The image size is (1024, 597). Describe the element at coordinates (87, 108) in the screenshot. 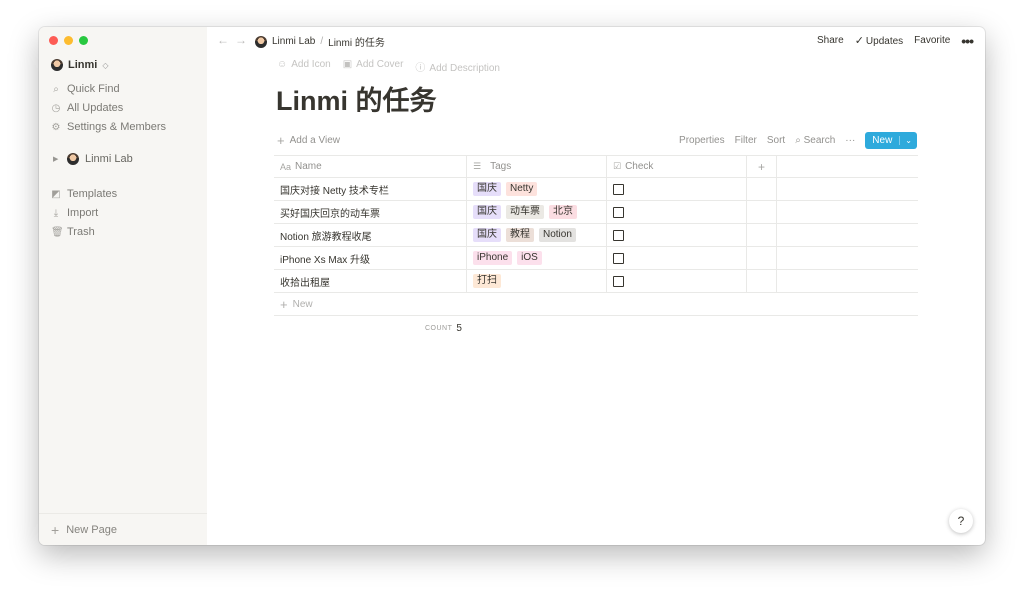

I see `sidebar-item-all-updates: ◷ All Updates` at that location.